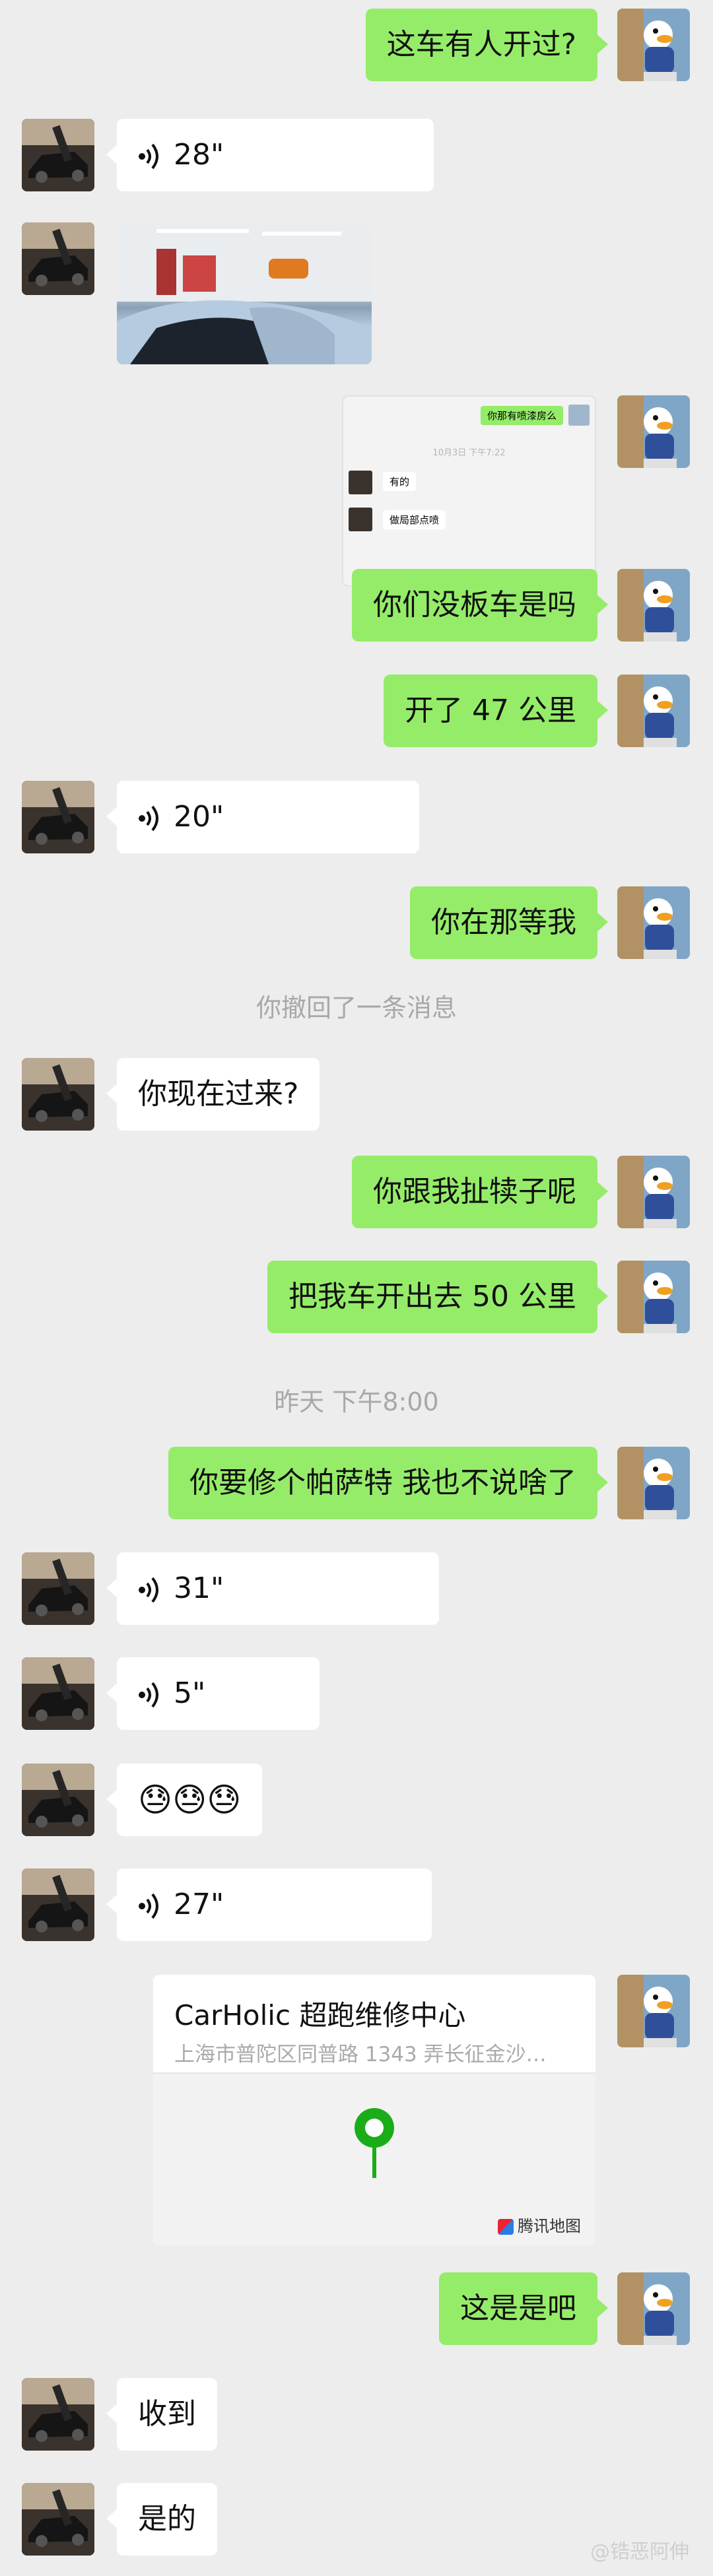 This screenshot has width=713, height=2576. I want to click on voice-message: 5", so click(213, 1693).